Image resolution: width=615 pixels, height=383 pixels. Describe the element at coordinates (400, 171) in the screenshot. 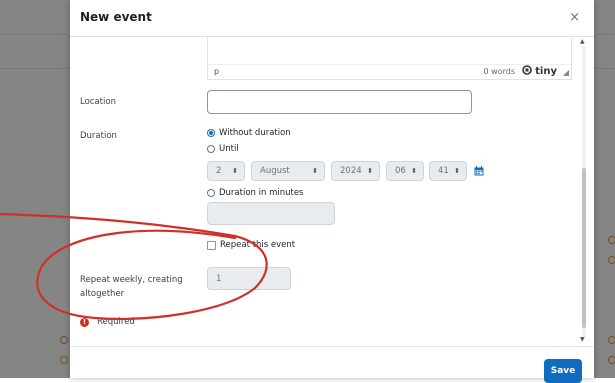

I see `until-hour-value: 06` at that location.